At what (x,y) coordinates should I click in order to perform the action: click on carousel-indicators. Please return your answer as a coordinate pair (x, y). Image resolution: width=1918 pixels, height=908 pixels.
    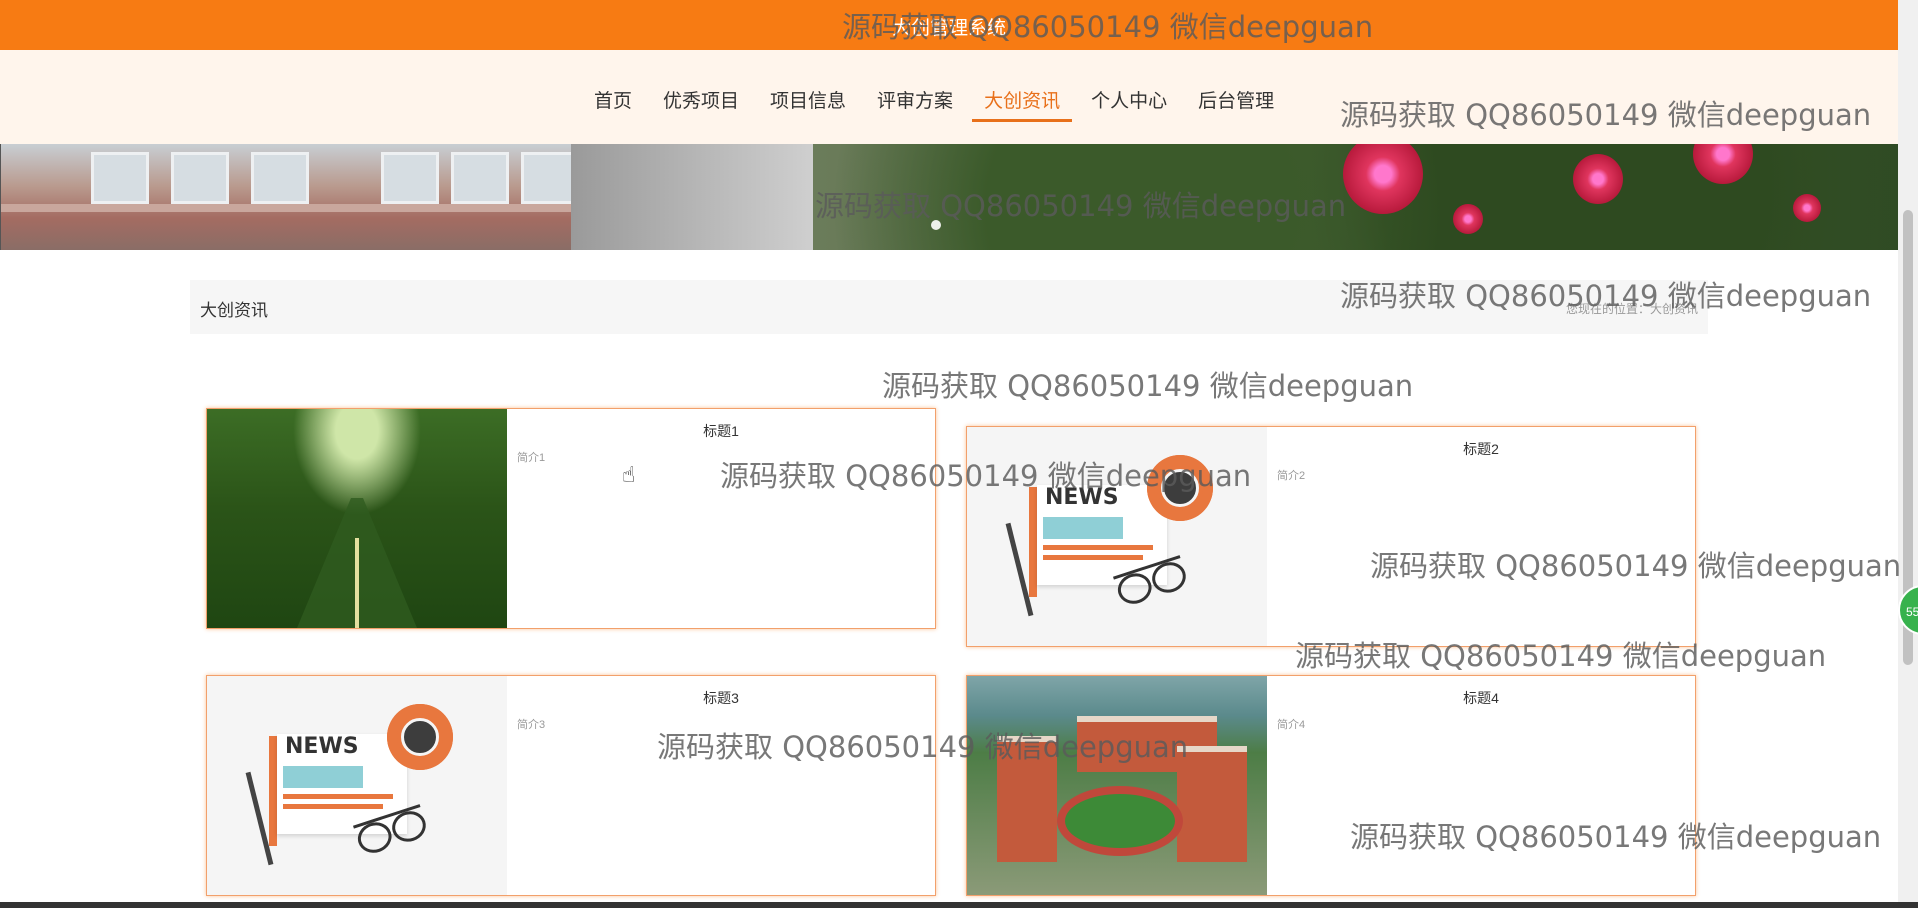
    Looking at the image, I should click on (936, 225).